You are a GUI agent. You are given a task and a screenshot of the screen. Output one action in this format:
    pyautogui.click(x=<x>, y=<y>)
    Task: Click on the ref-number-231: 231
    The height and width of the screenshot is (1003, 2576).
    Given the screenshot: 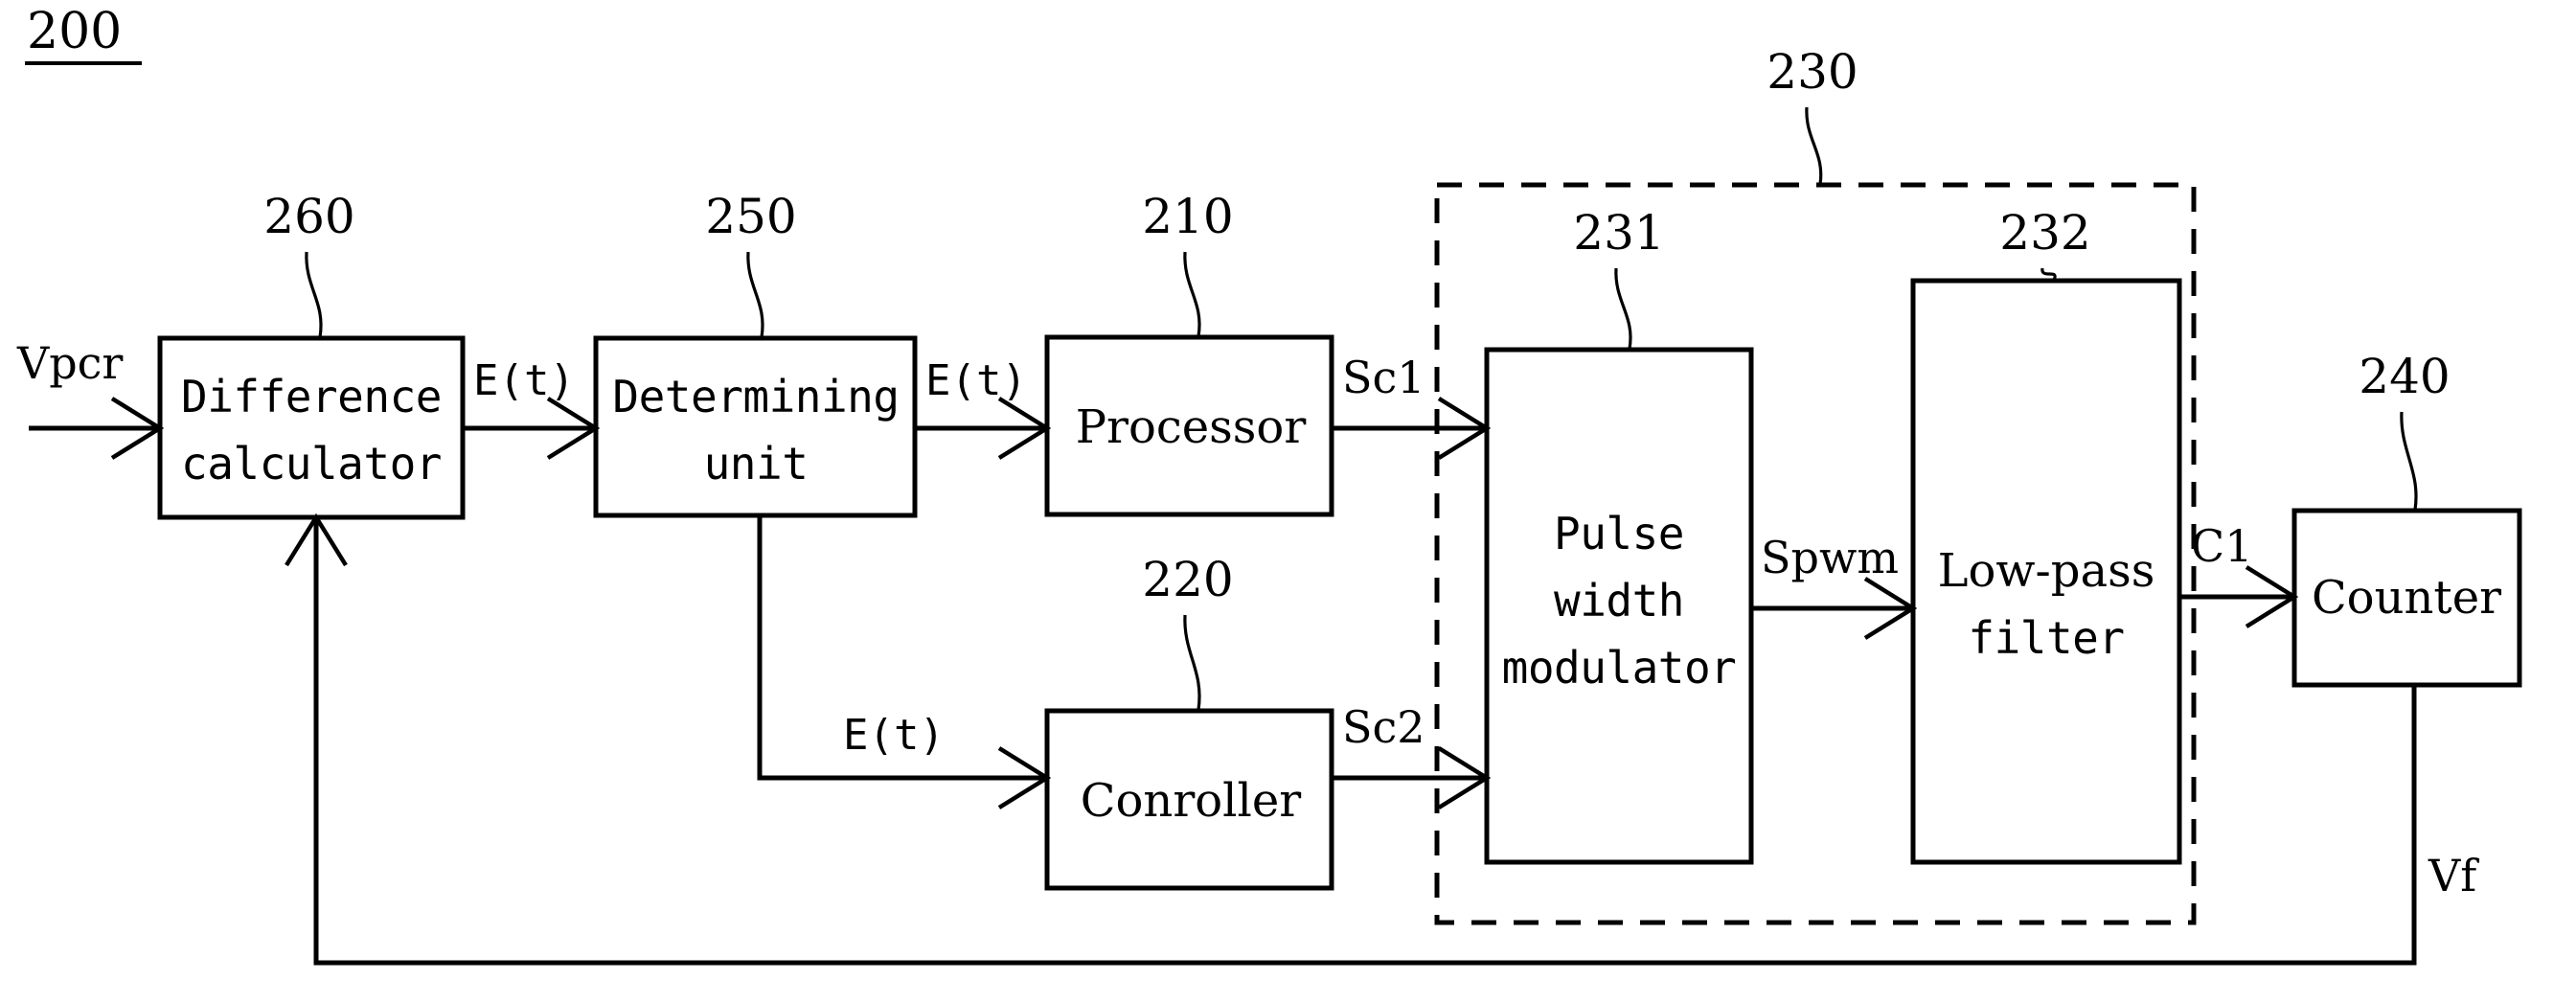 What is the action you would take?
    pyautogui.click(x=1618, y=233)
    